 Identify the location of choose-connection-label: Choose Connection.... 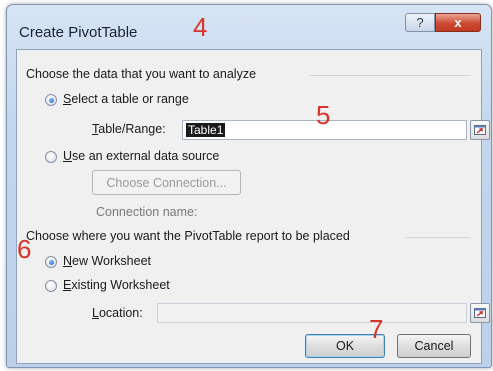
(166, 182).